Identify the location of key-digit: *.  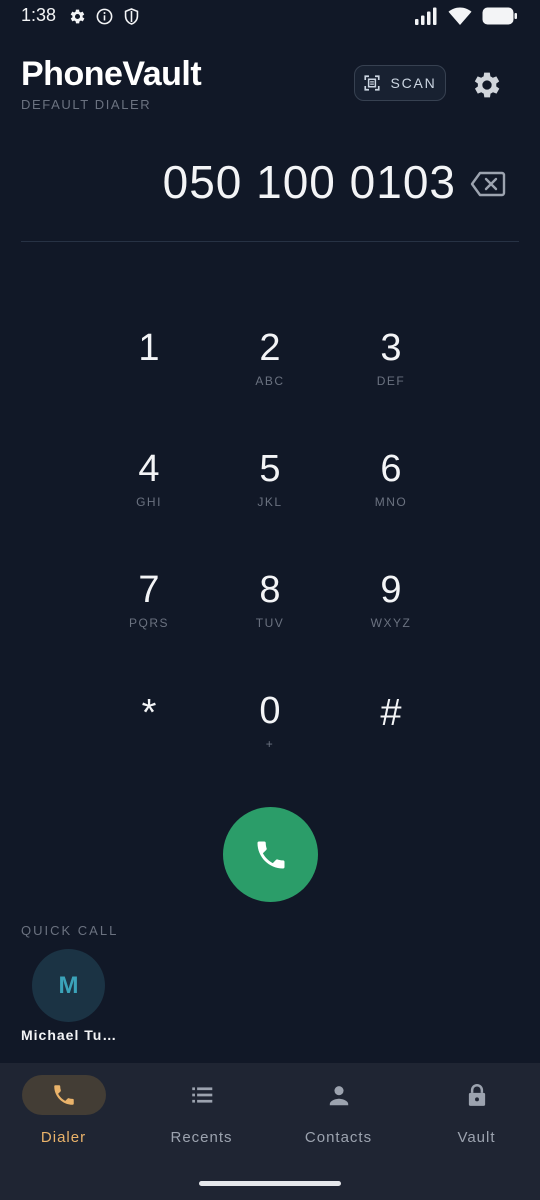
(149, 713).